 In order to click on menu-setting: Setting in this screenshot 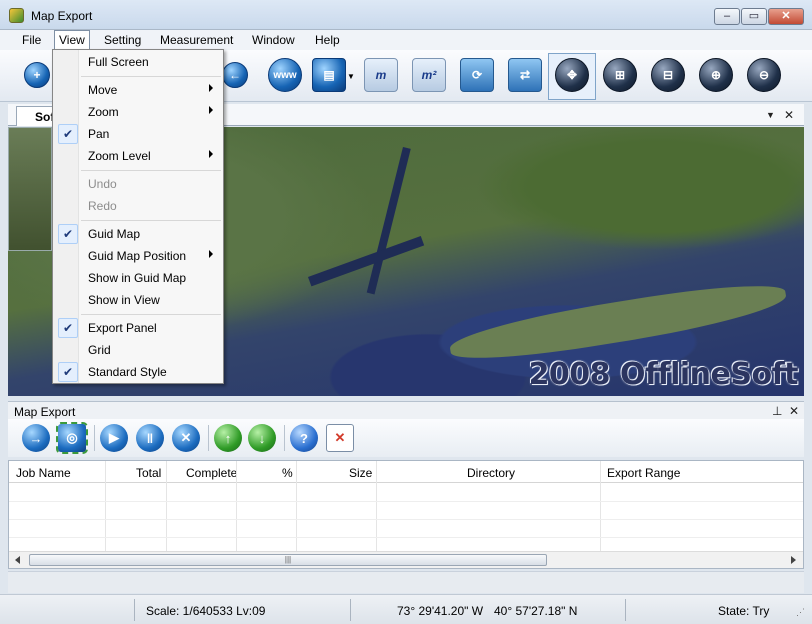, I will do `click(122, 40)`.